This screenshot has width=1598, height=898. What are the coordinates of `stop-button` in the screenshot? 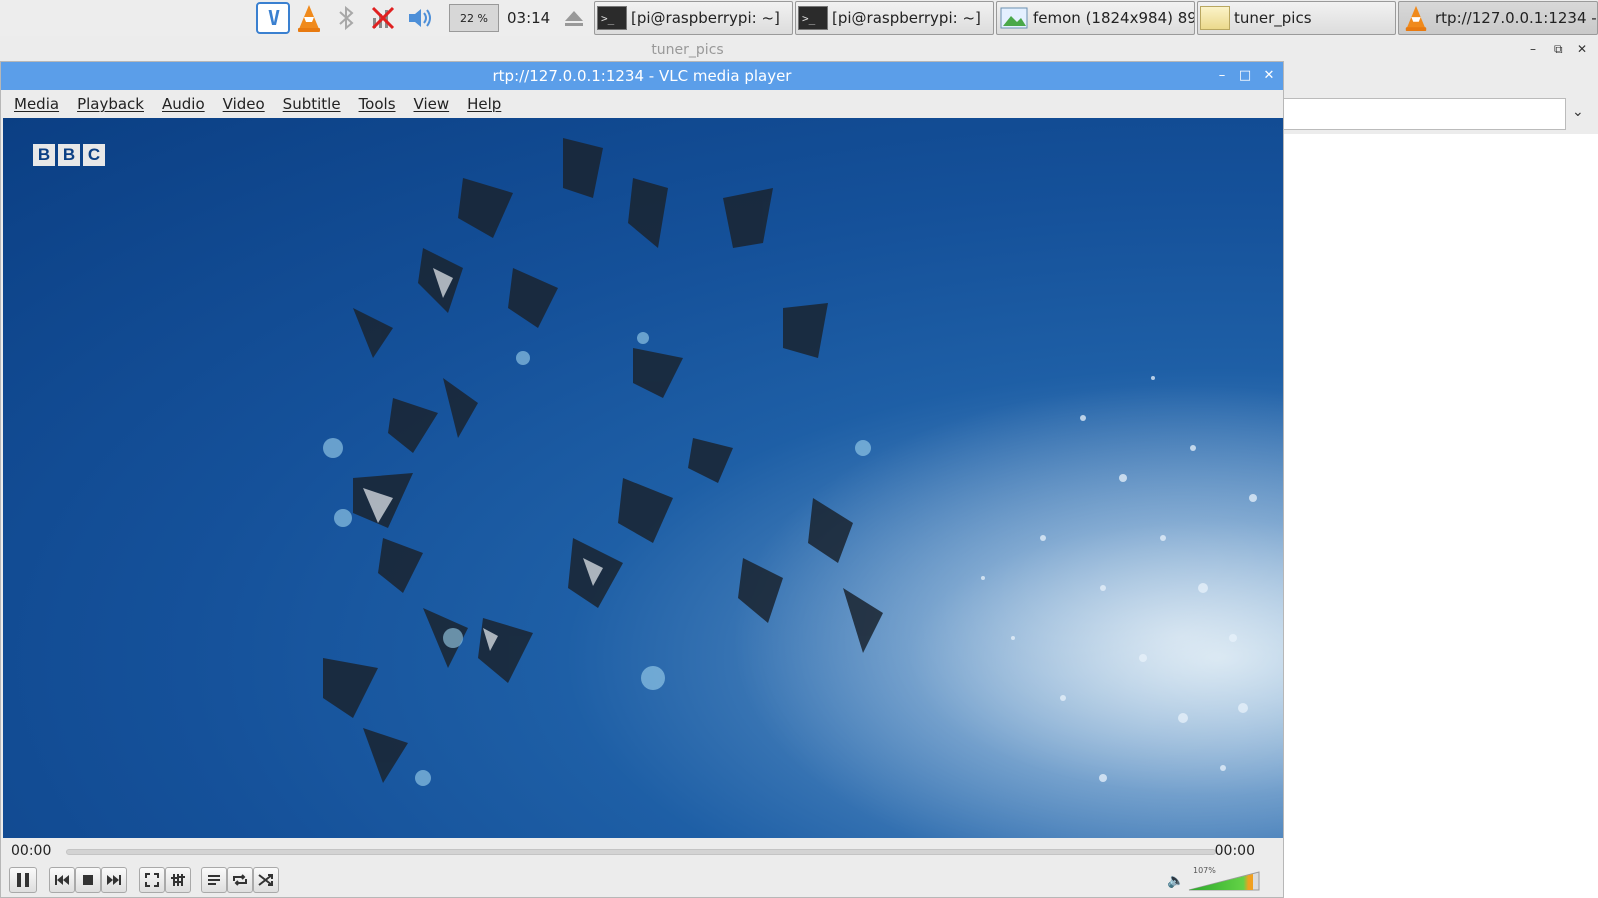 It's located at (88, 880).